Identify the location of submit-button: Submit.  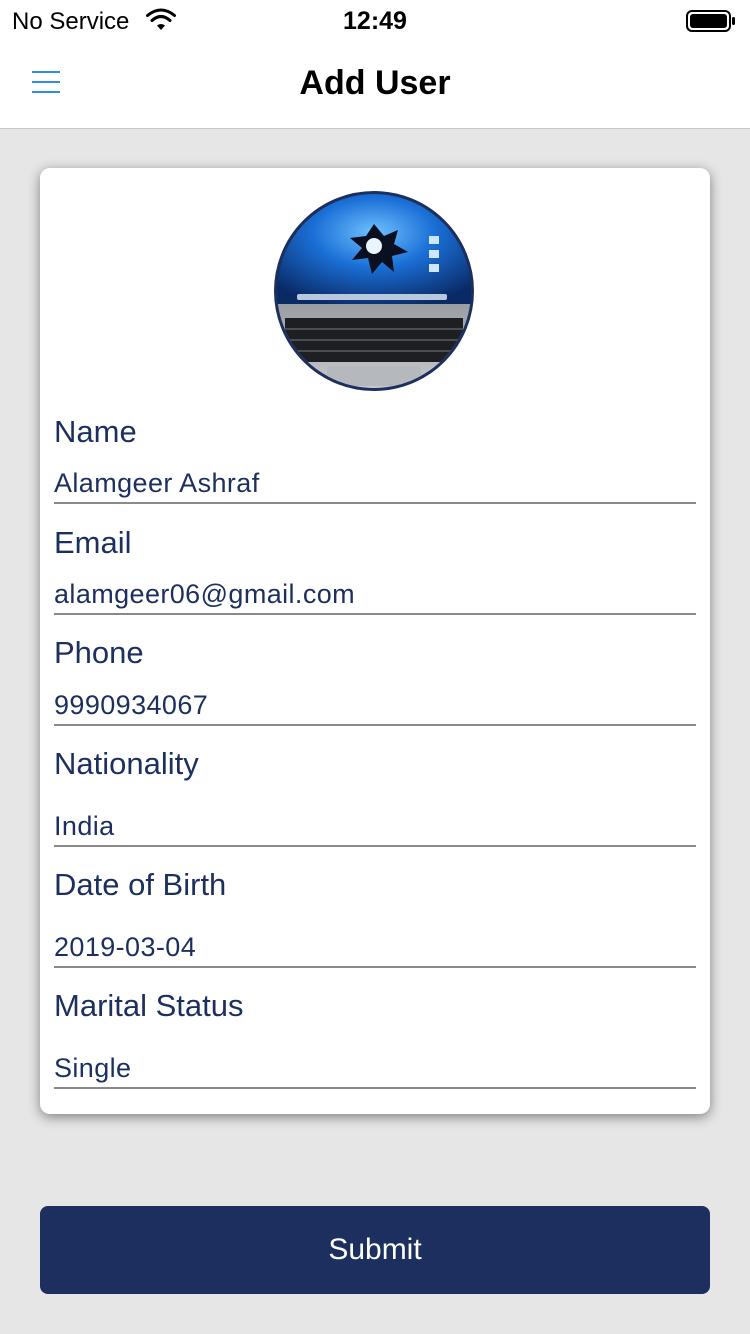
(375, 1250).